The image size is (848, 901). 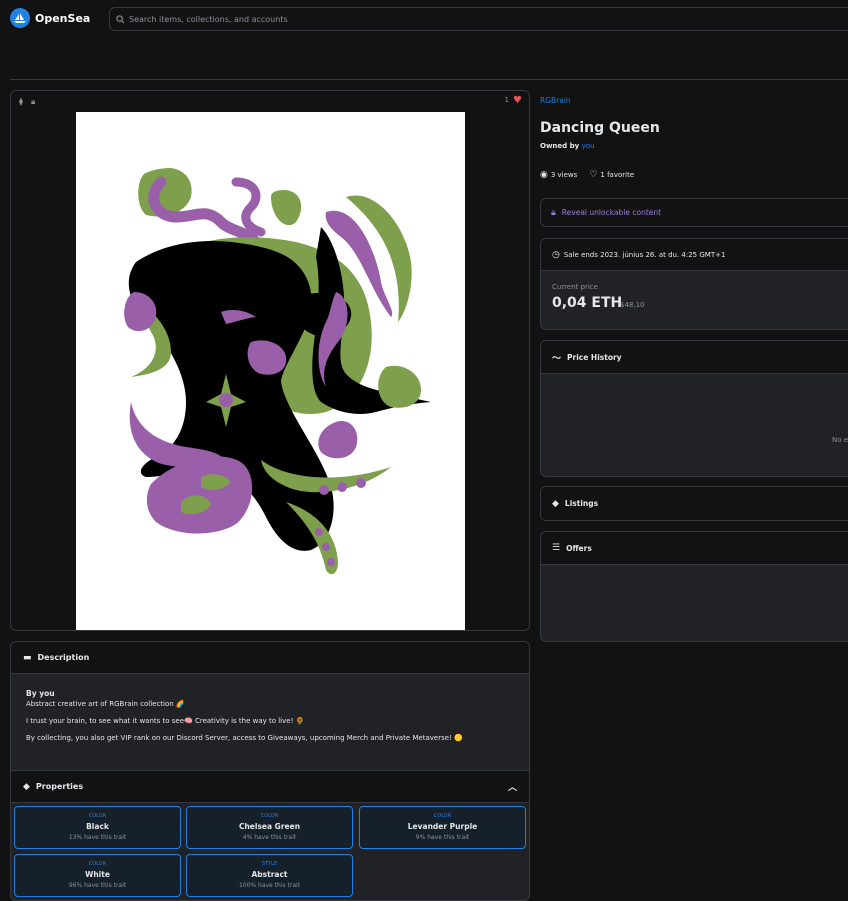 I want to click on property-rarity: 13% have this trait, so click(x=97, y=837).